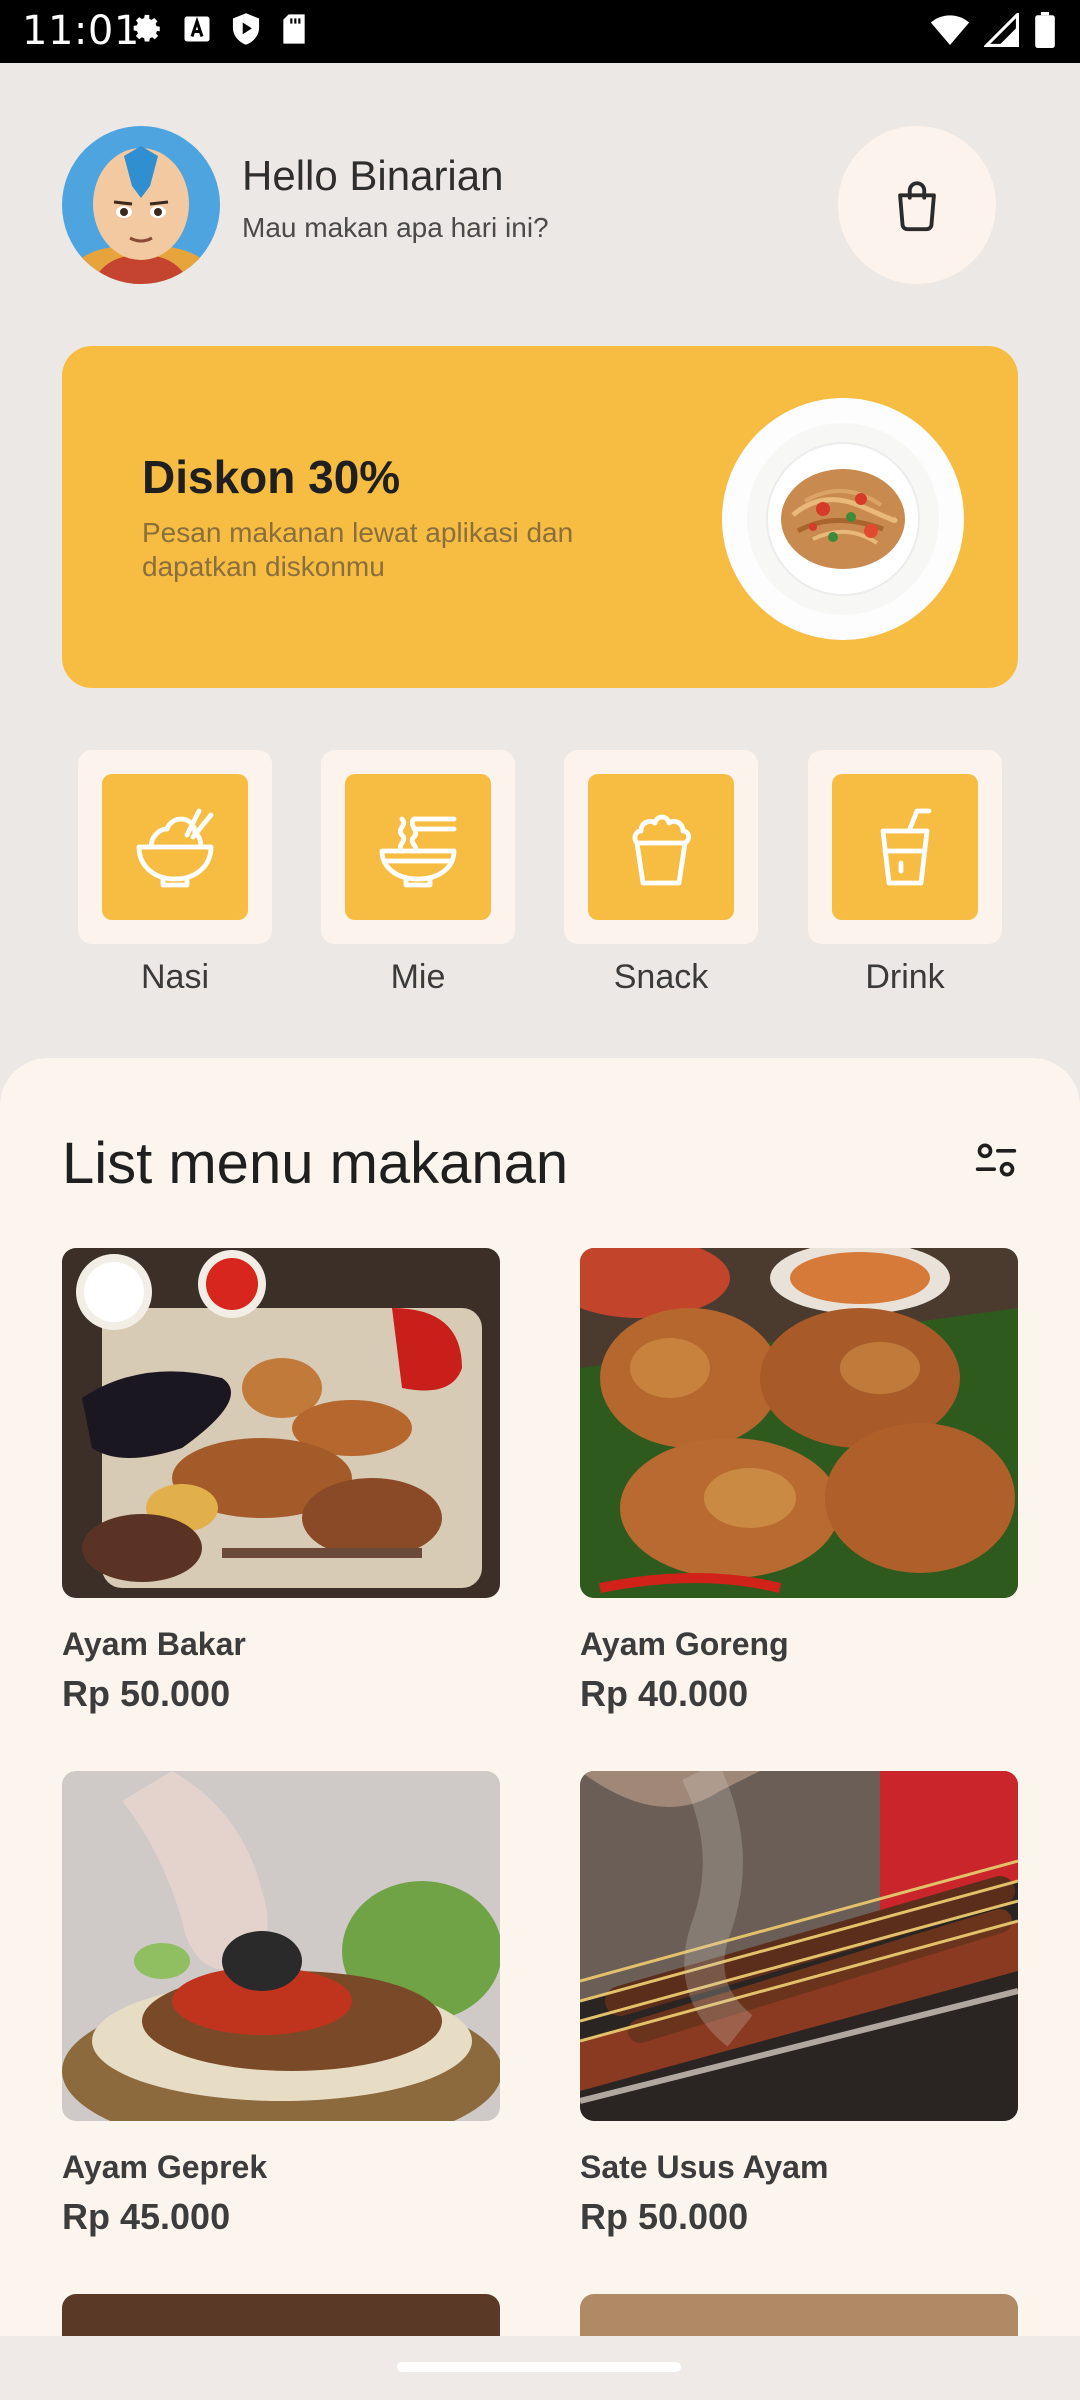  What do you see at coordinates (154, 1644) in the screenshot?
I see `menu-name: Ayam Bakar` at bounding box center [154, 1644].